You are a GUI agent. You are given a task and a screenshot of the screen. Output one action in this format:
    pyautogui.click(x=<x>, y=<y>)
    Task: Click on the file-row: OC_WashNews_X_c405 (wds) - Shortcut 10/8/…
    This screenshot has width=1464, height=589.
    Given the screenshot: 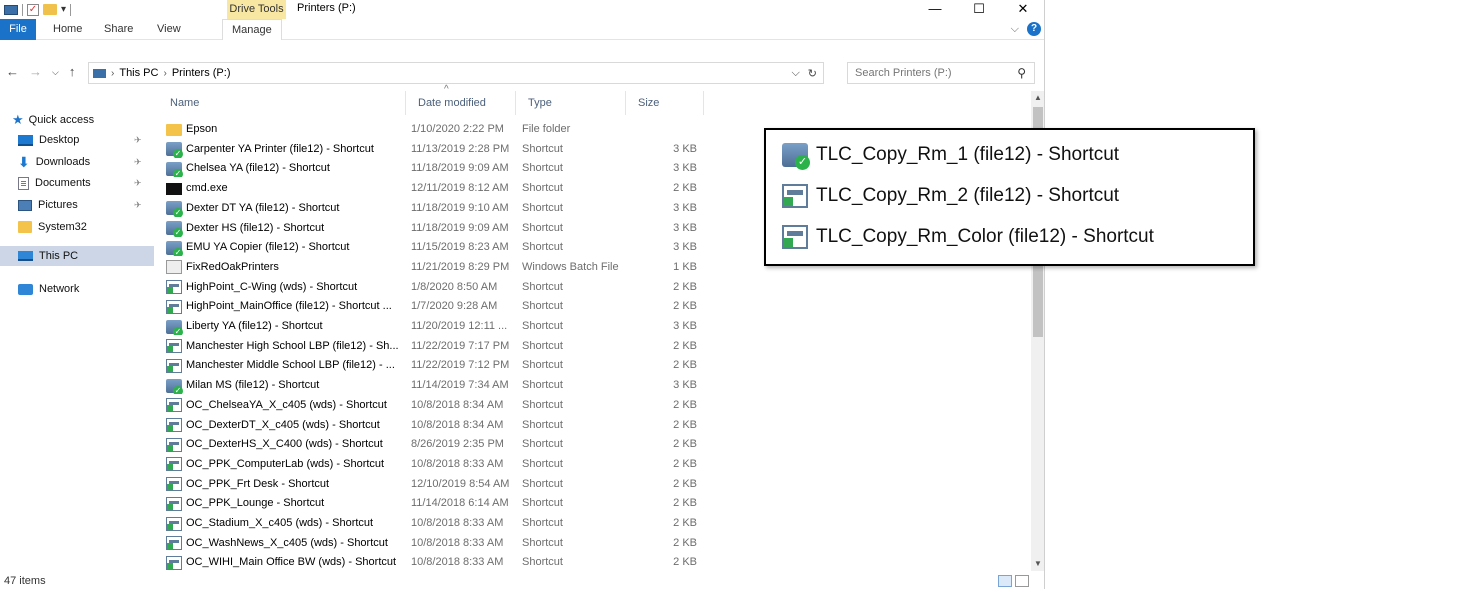 What is the action you would take?
    pyautogui.click(x=596, y=543)
    